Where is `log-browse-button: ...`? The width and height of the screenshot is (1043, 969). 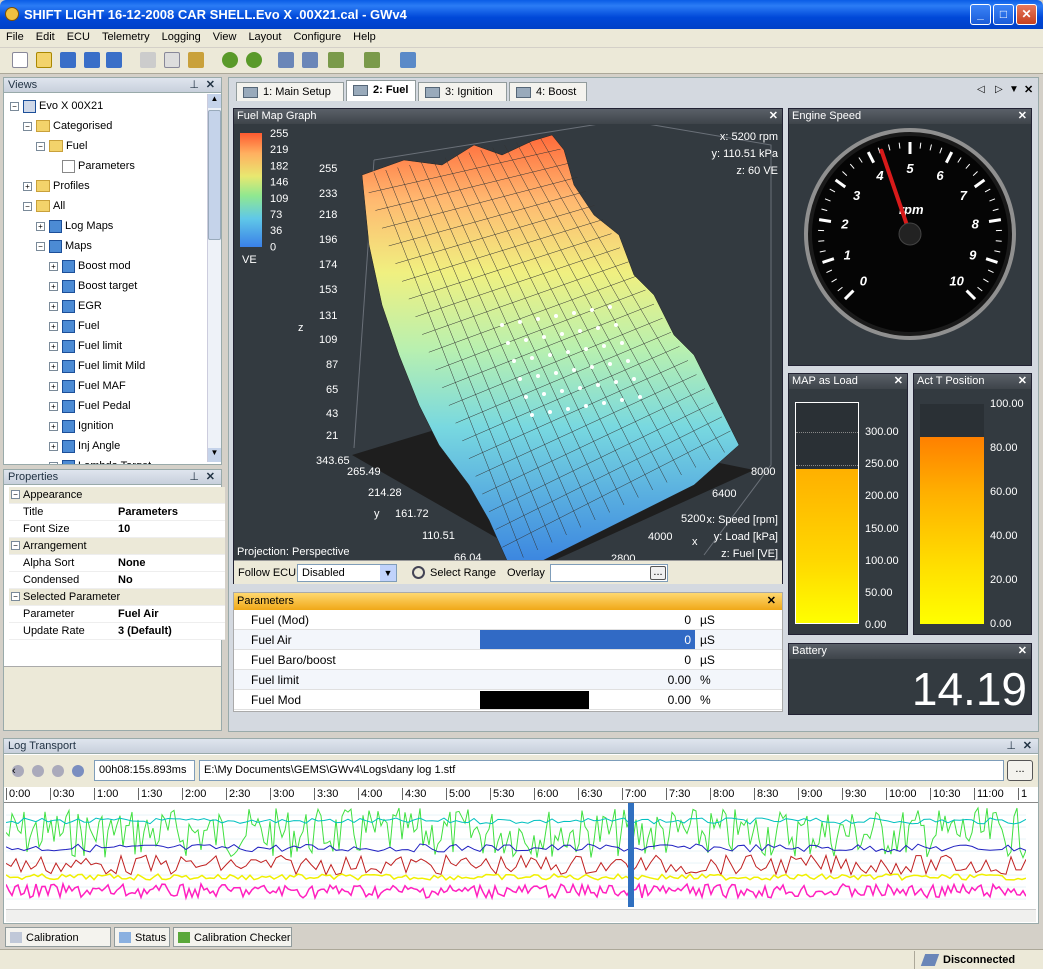 log-browse-button: ... is located at coordinates (1020, 770).